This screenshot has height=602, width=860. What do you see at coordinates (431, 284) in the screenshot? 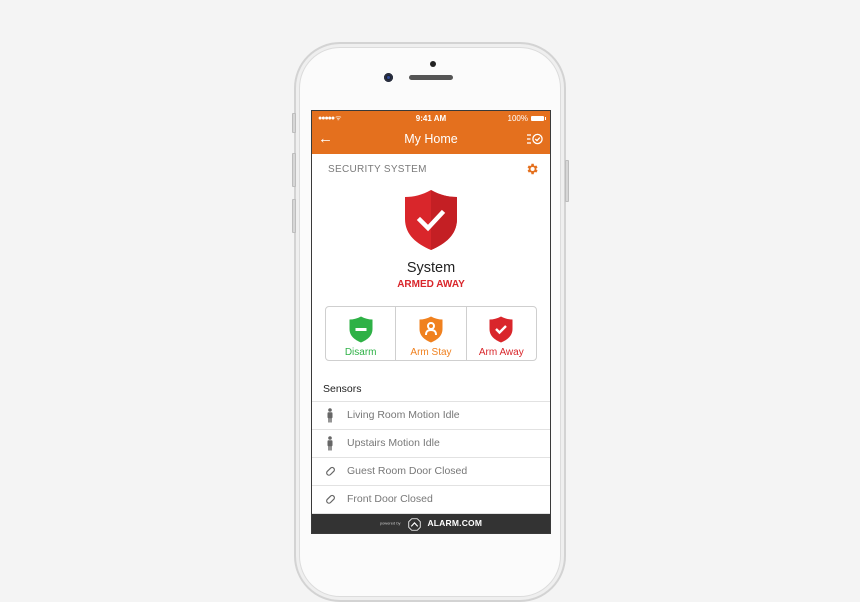
I see `system-status: ARMED AWAY` at bounding box center [431, 284].